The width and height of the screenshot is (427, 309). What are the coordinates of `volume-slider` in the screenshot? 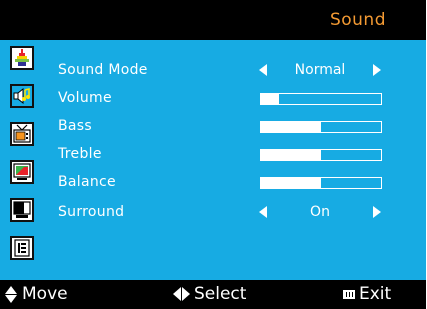 It's located at (321, 99).